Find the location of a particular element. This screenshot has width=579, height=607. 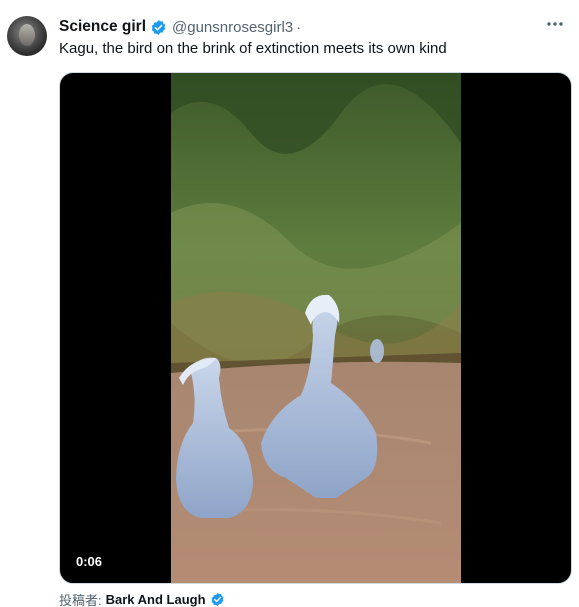

video-attribution: 投稿者: Bark And Laugh is located at coordinates (142, 598).